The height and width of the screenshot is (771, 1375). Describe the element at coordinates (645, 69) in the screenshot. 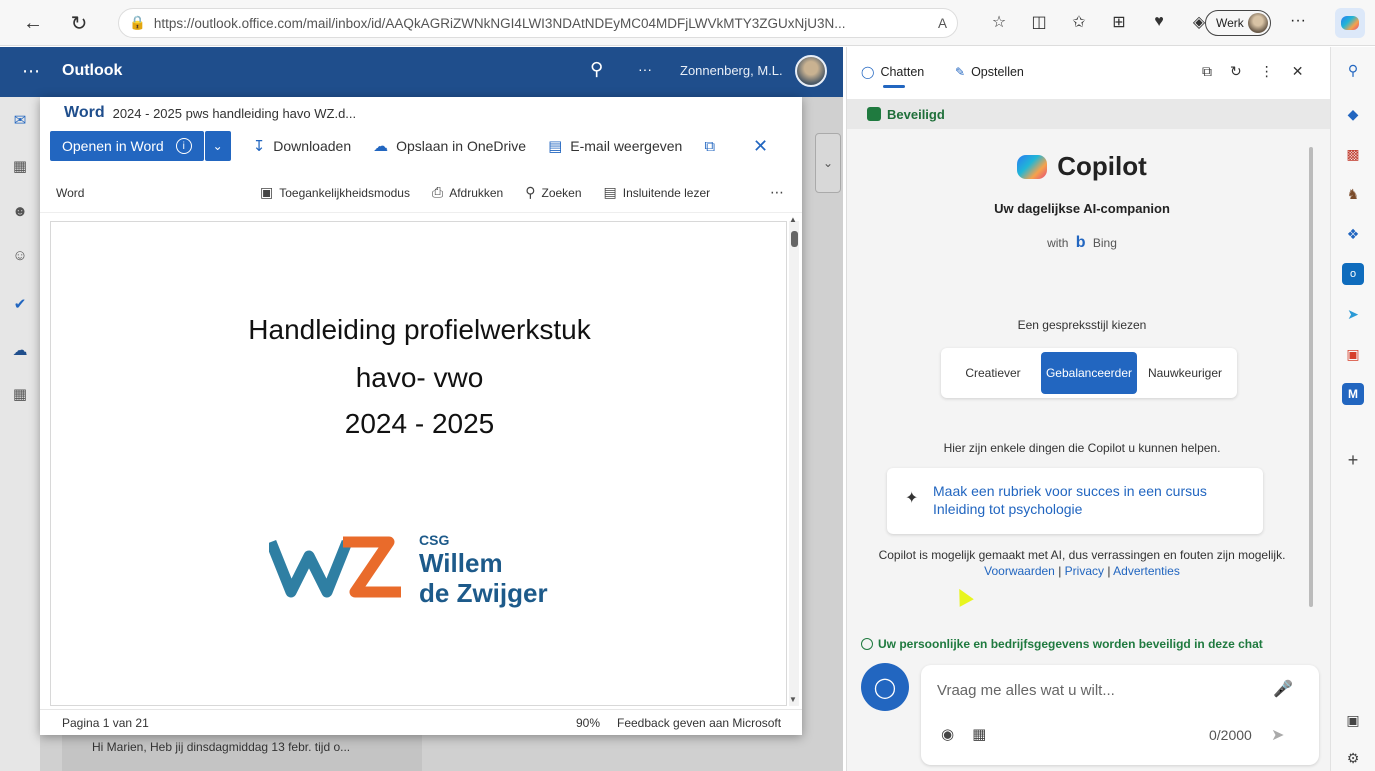

I see `more-icon: ···` at that location.